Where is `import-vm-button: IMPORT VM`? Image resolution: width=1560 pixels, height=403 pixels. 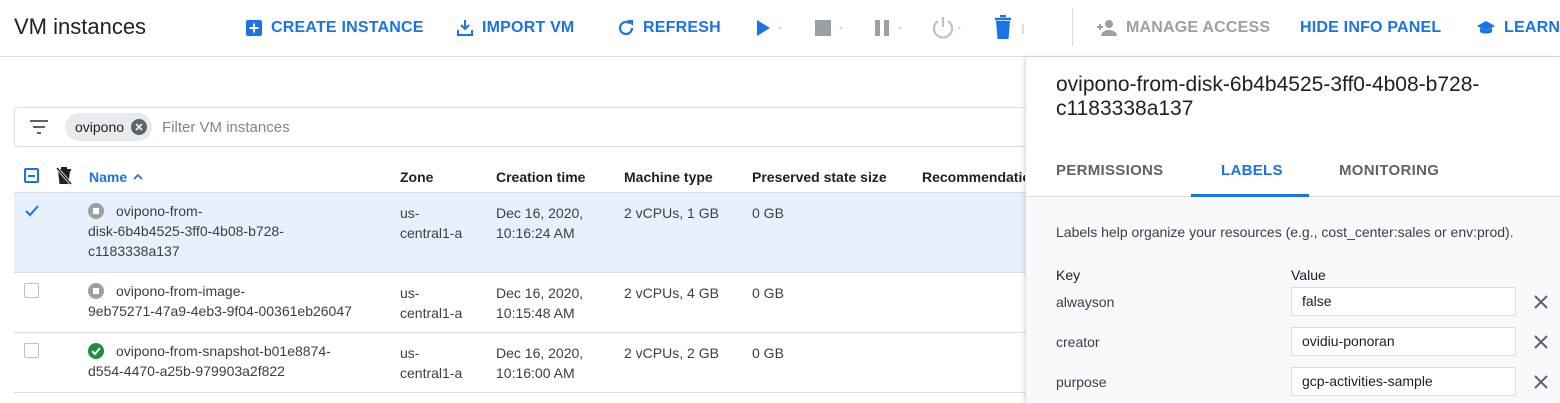
import-vm-button: IMPORT VM is located at coordinates (515, 28).